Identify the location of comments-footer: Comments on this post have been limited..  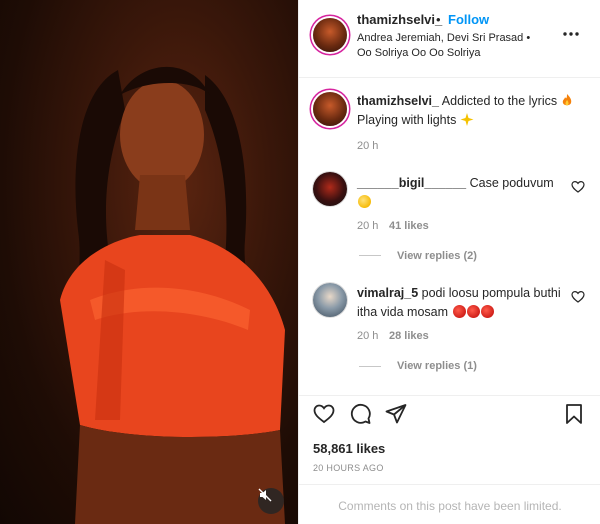
(449, 504).